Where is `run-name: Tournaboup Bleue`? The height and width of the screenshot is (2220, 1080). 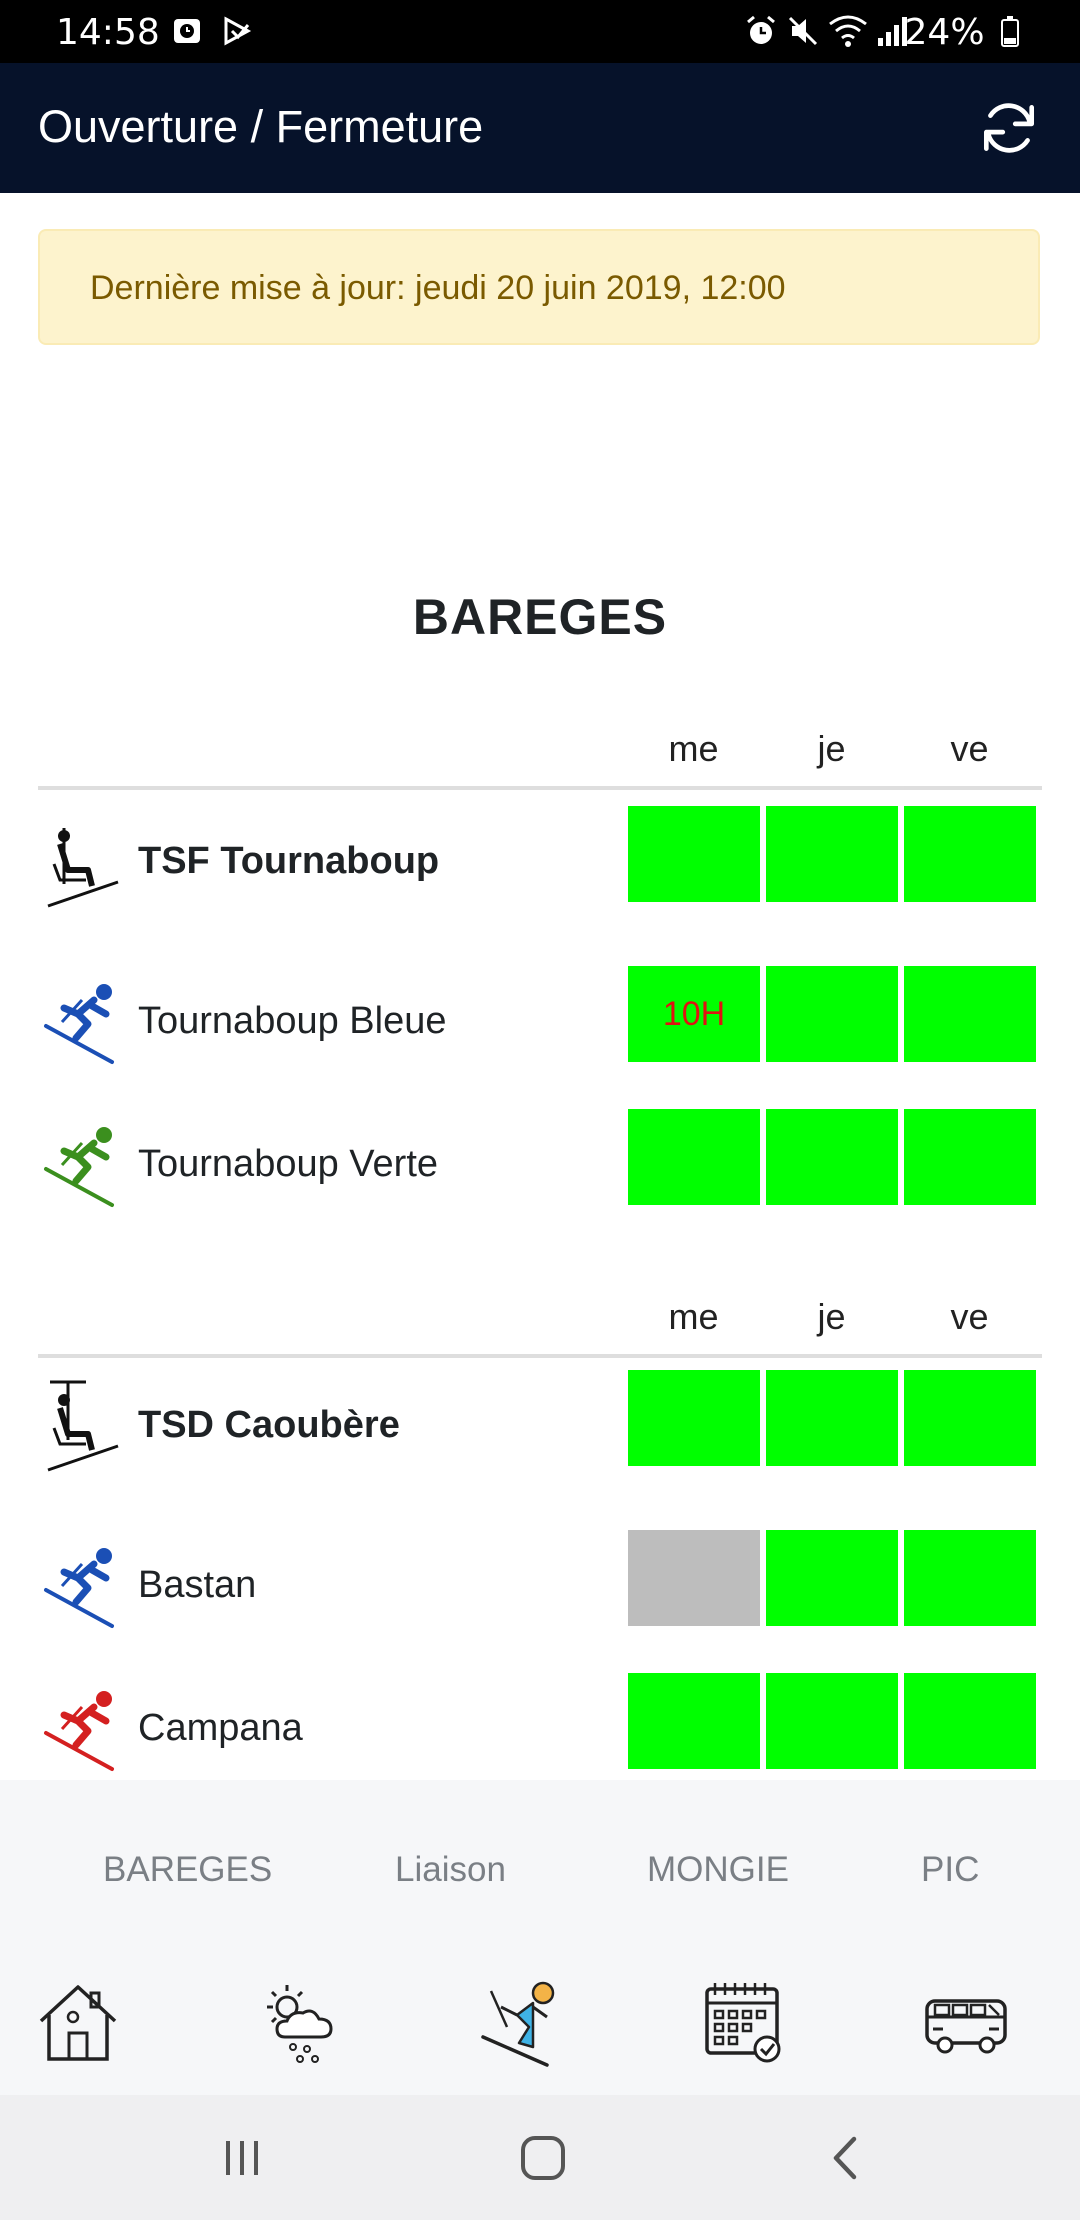
run-name: Tournaboup Bleue is located at coordinates (292, 1021).